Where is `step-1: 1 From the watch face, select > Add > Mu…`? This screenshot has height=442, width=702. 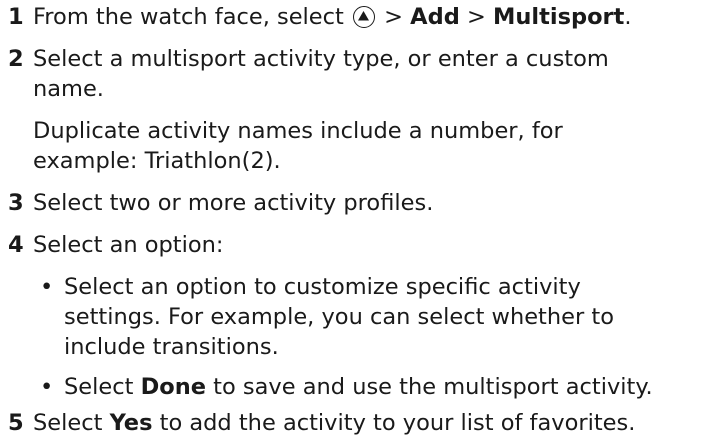
step-1: 1 From the watch face, select > Add > Mu… is located at coordinates (353, 17).